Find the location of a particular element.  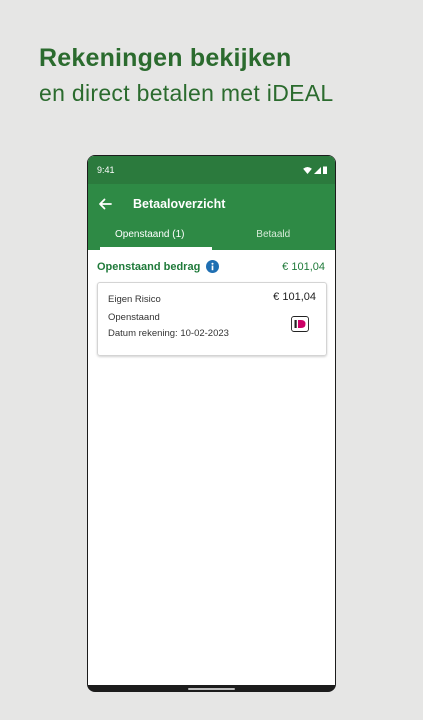

status-time: 9:41 is located at coordinates (106, 170).